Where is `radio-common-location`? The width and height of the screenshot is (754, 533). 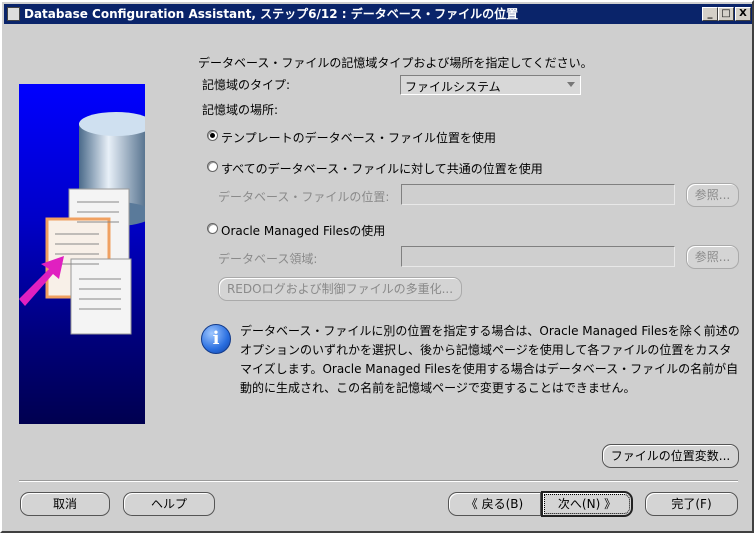 radio-common-location is located at coordinates (212, 166).